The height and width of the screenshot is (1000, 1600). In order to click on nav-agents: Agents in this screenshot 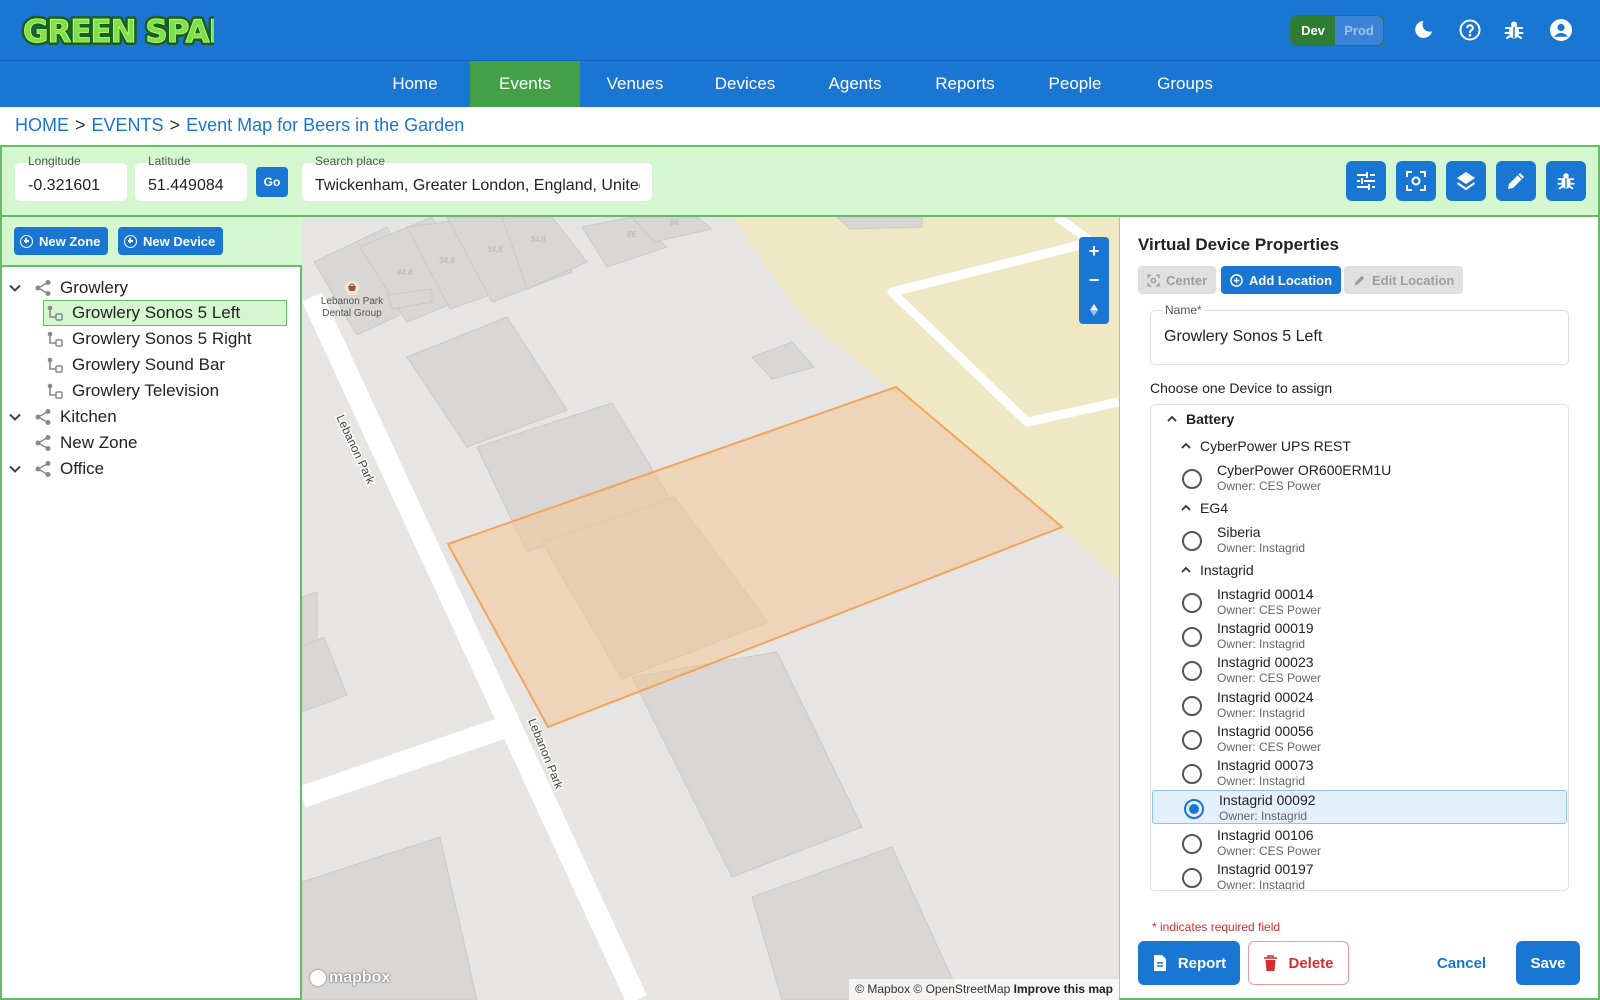, I will do `click(855, 84)`.